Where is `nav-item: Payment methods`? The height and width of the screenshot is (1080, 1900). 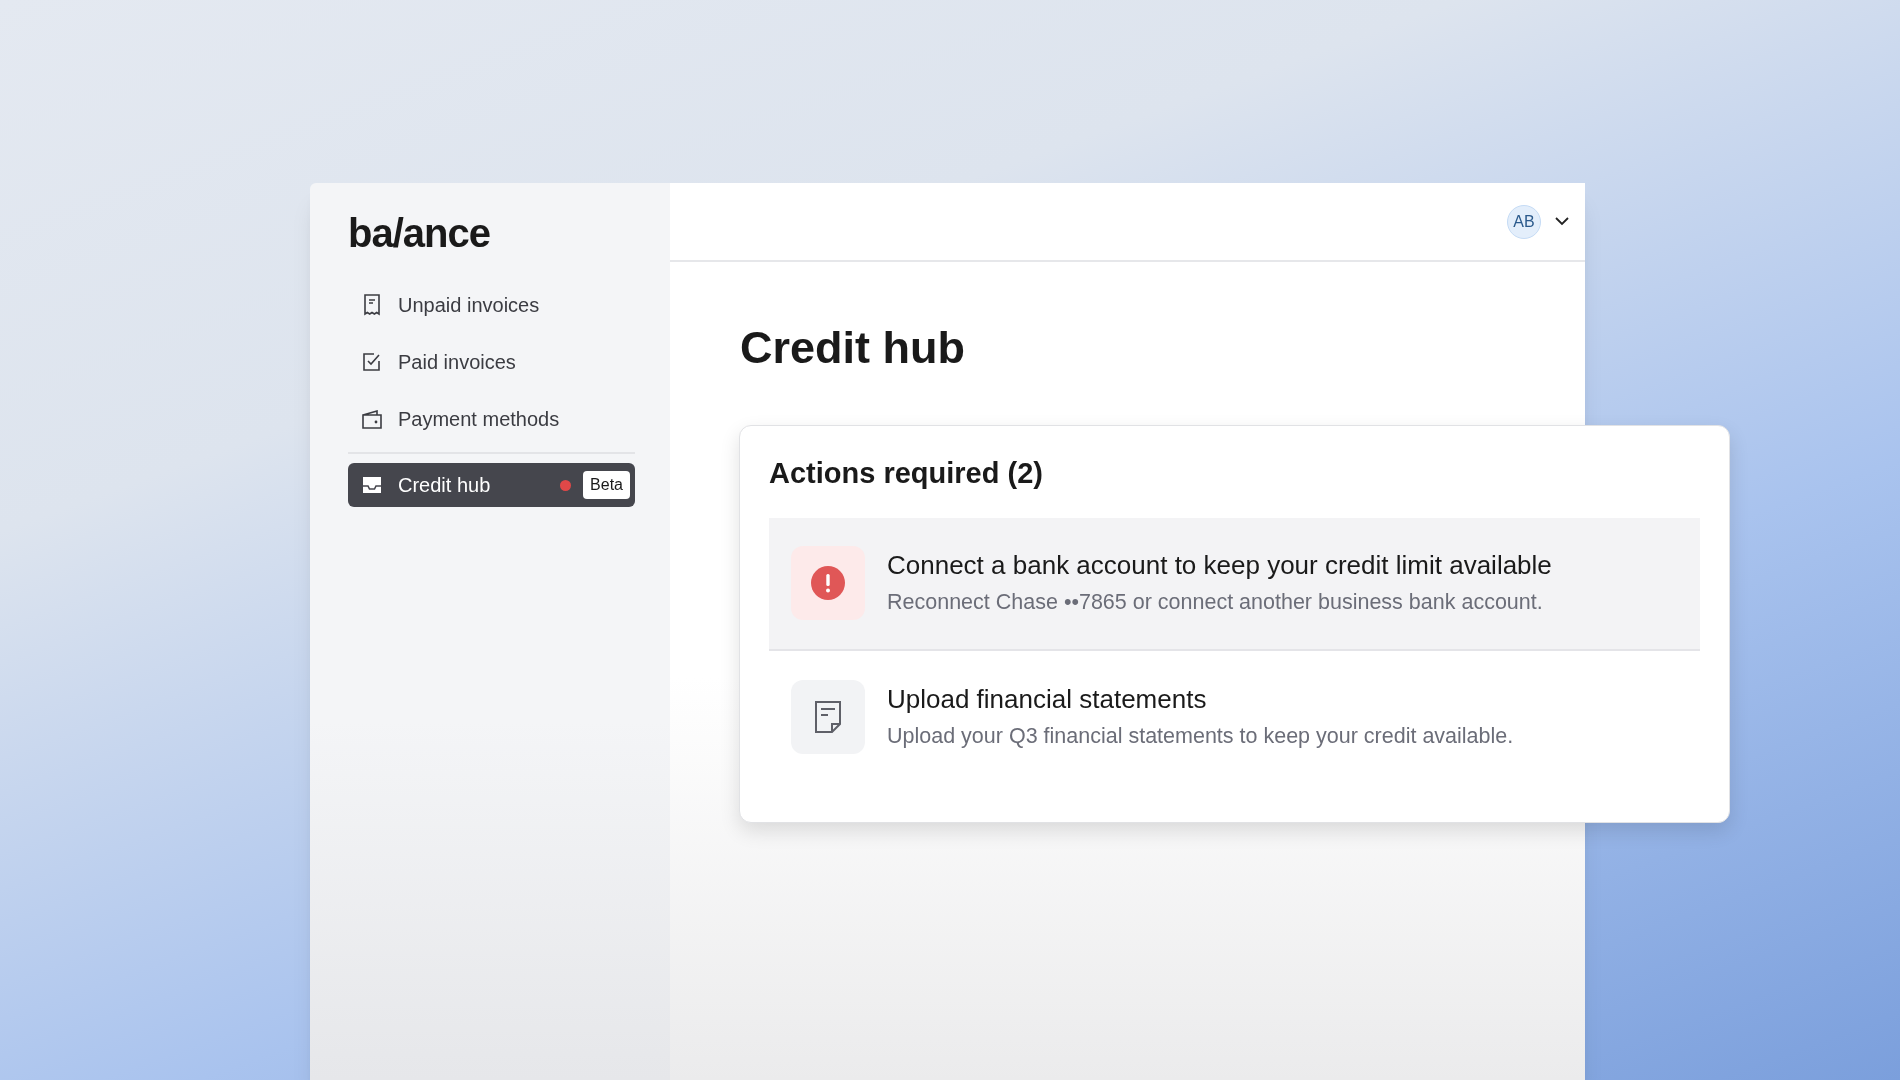 nav-item: Payment methods is located at coordinates (491, 419).